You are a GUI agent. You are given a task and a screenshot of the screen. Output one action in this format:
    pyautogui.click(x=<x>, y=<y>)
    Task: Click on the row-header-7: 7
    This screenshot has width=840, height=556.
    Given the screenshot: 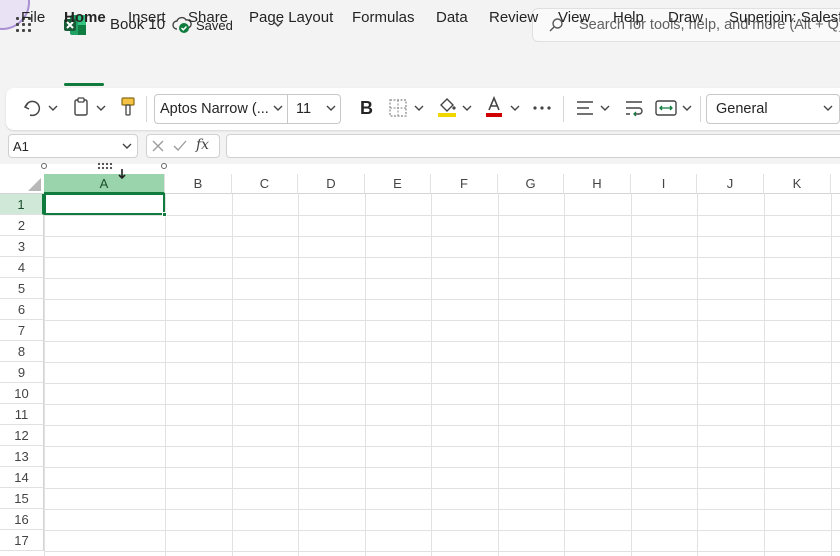 What is the action you would take?
    pyautogui.click(x=22, y=330)
    